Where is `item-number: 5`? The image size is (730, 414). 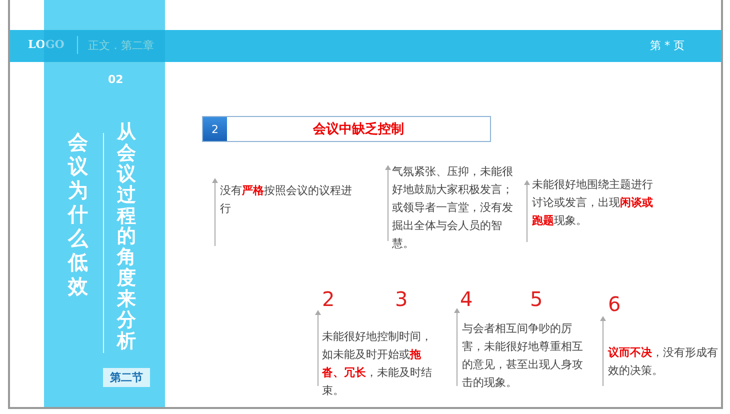
item-number: 5 is located at coordinates (536, 299).